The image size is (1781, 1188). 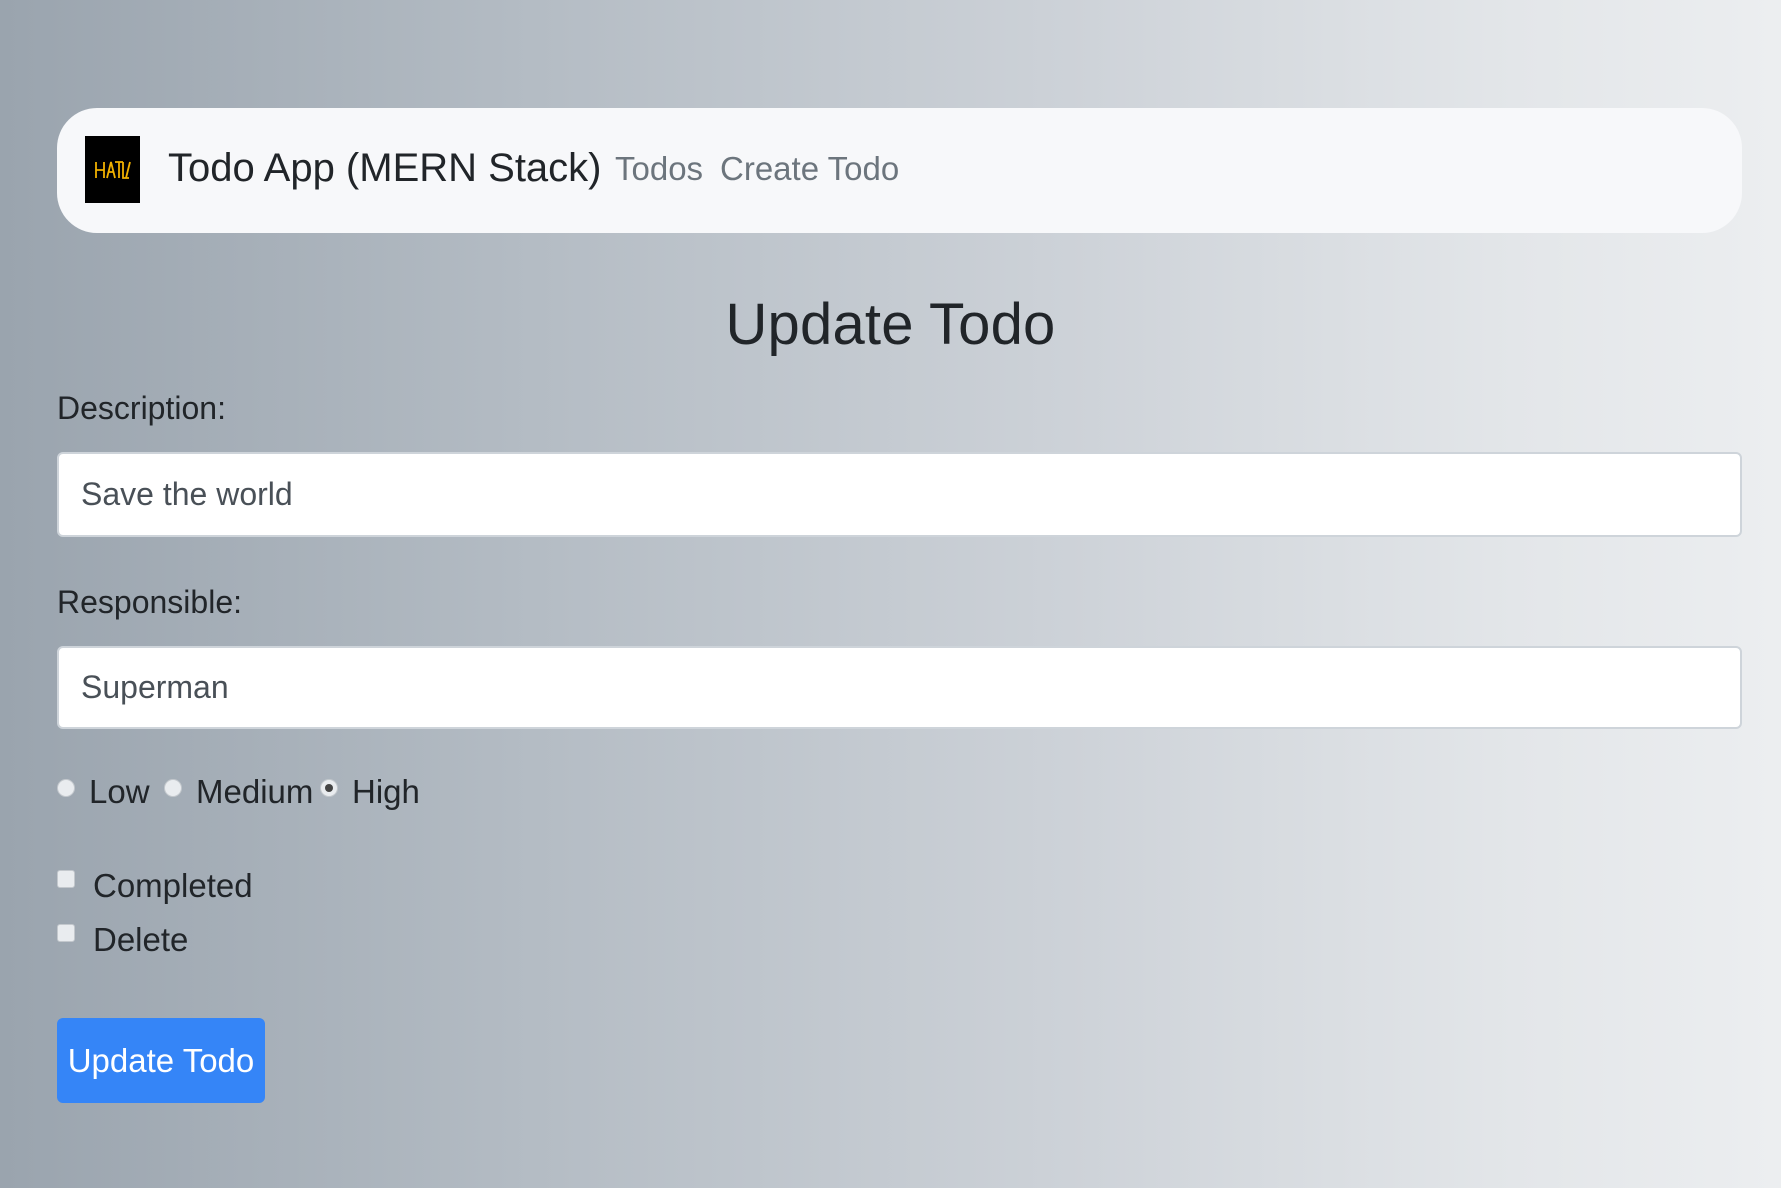 I want to click on completed-checkbox, so click(x=66, y=879).